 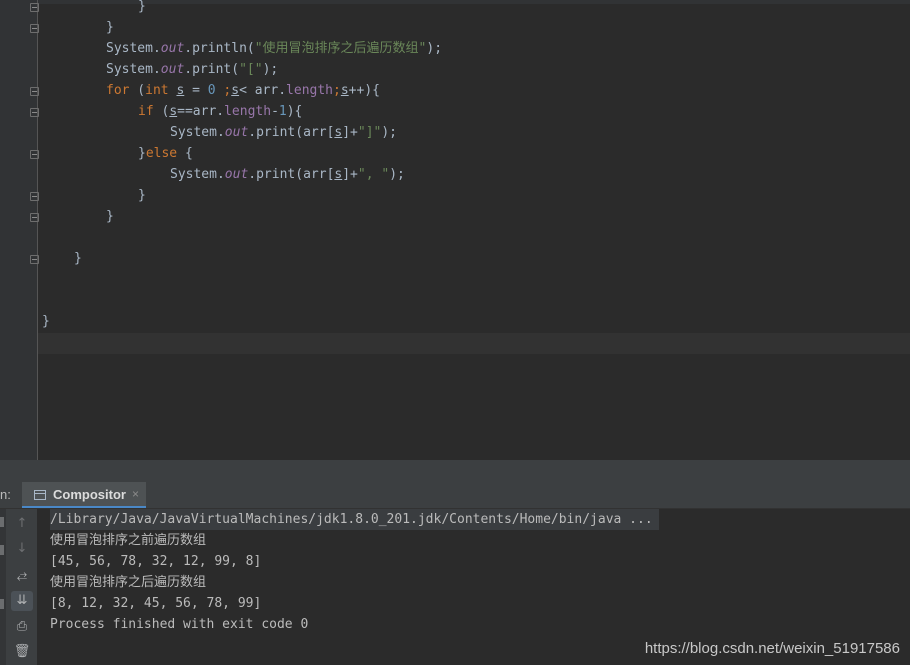 What do you see at coordinates (19, 230) in the screenshot?
I see `editor-gutter` at bounding box center [19, 230].